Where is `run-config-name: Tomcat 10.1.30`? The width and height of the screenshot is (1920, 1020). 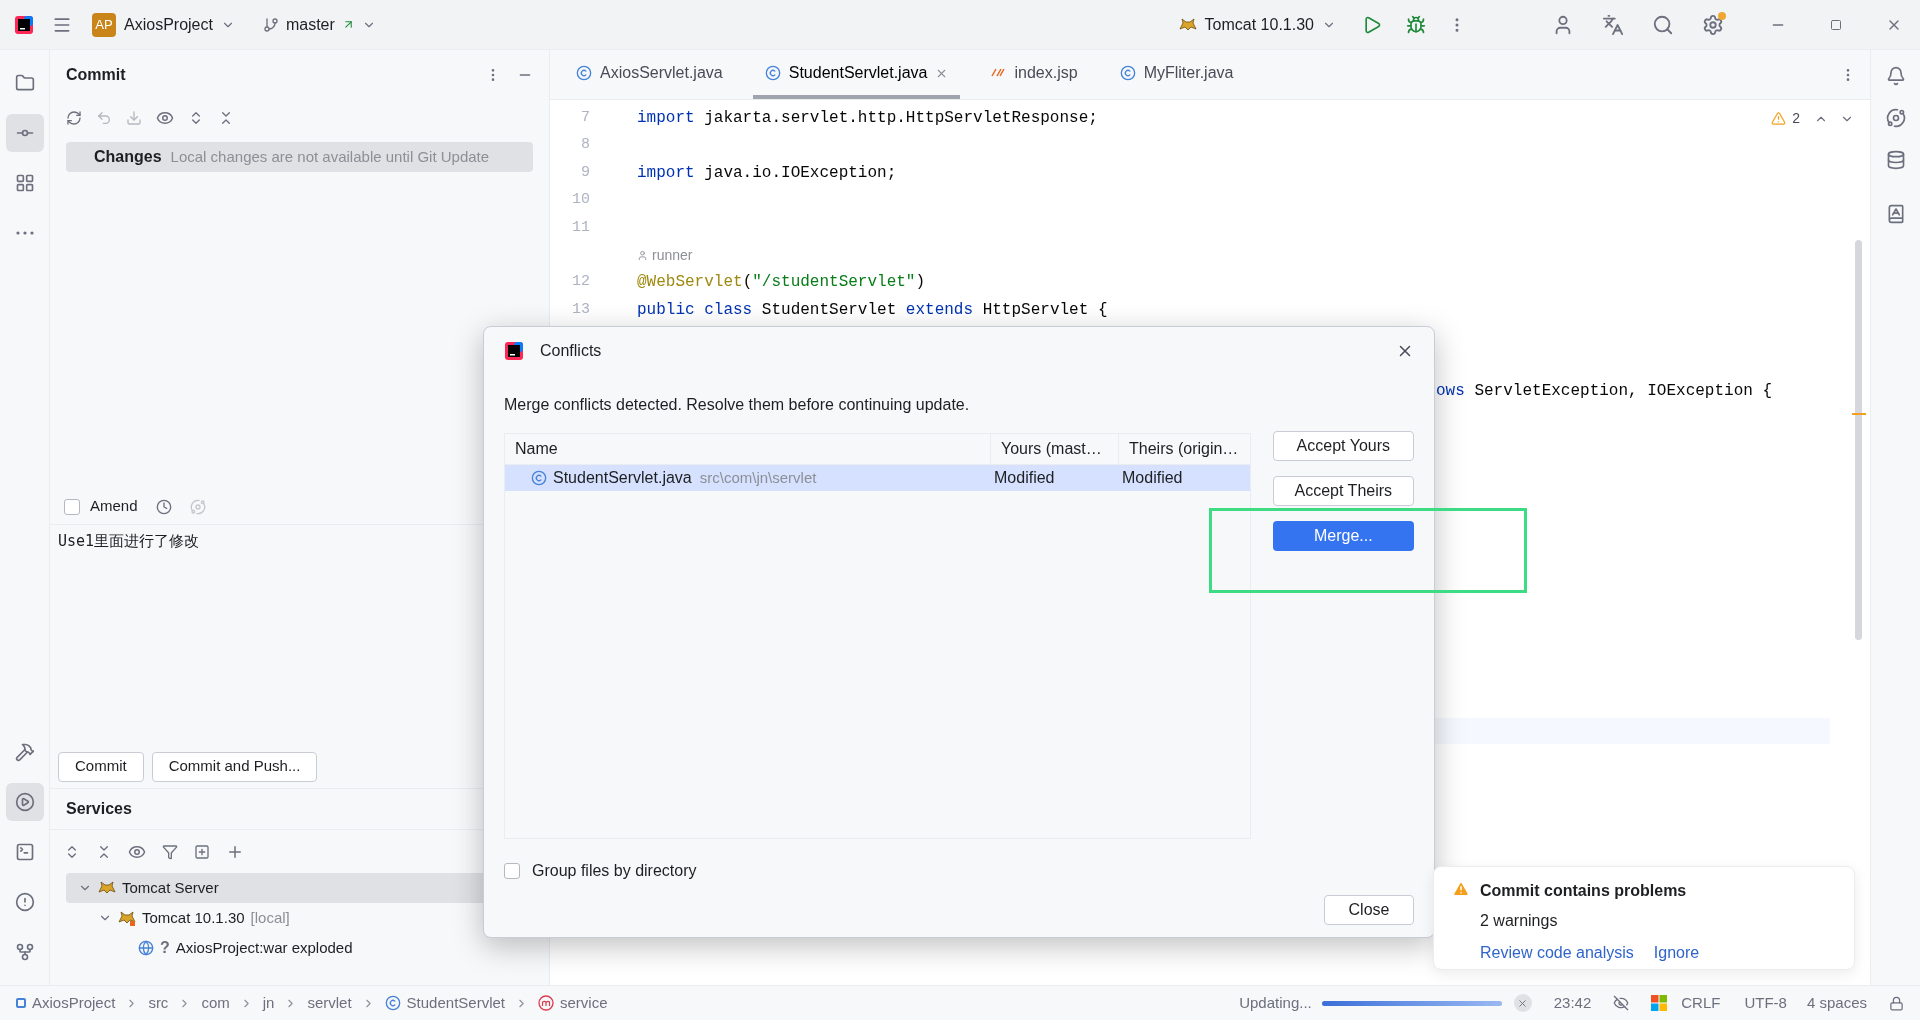 run-config-name: Tomcat 10.1.30 is located at coordinates (1259, 24).